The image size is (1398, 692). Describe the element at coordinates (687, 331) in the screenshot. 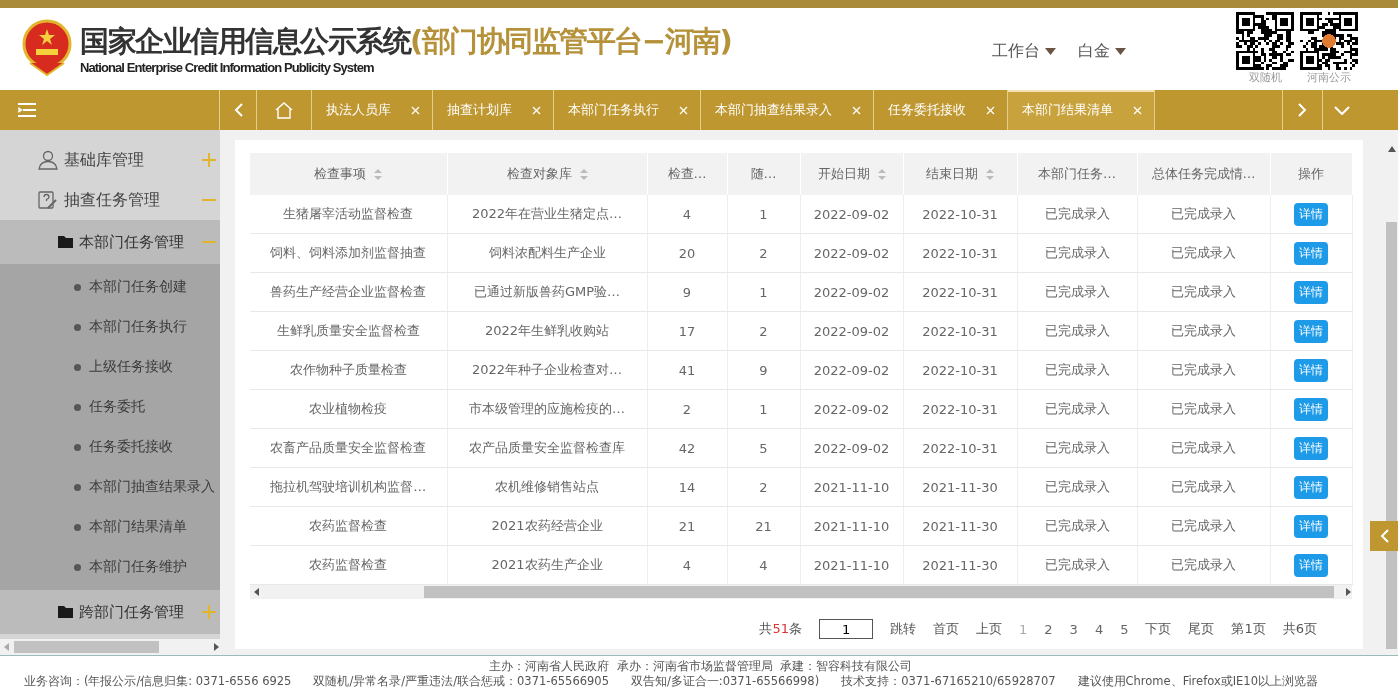

I see `table-cell: 17` at that location.